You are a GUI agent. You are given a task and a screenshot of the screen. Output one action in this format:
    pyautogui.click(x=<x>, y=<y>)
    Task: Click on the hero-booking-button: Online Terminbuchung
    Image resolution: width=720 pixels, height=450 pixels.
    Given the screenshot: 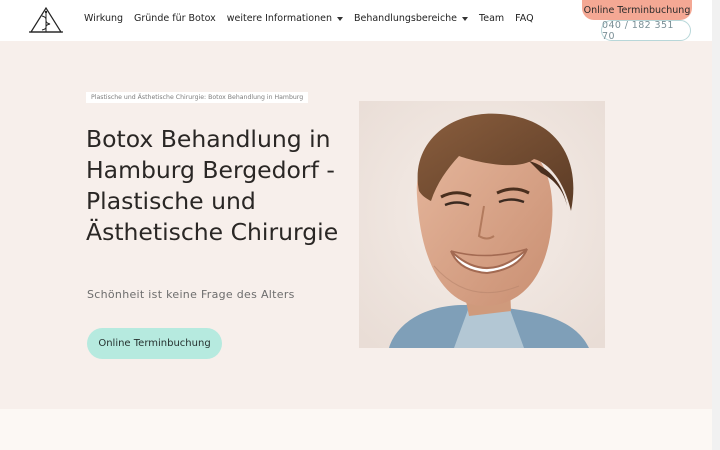 What is the action you would take?
    pyautogui.click(x=154, y=343)
    